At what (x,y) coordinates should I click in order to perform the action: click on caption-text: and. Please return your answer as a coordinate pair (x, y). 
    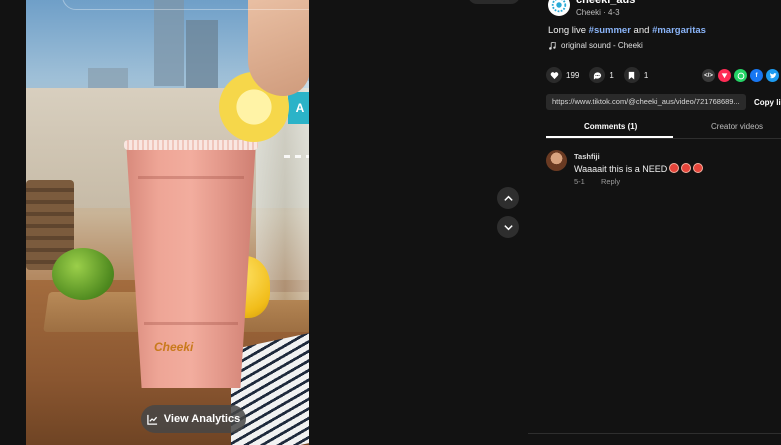
    Looking at the image, I should click on (641, 30).